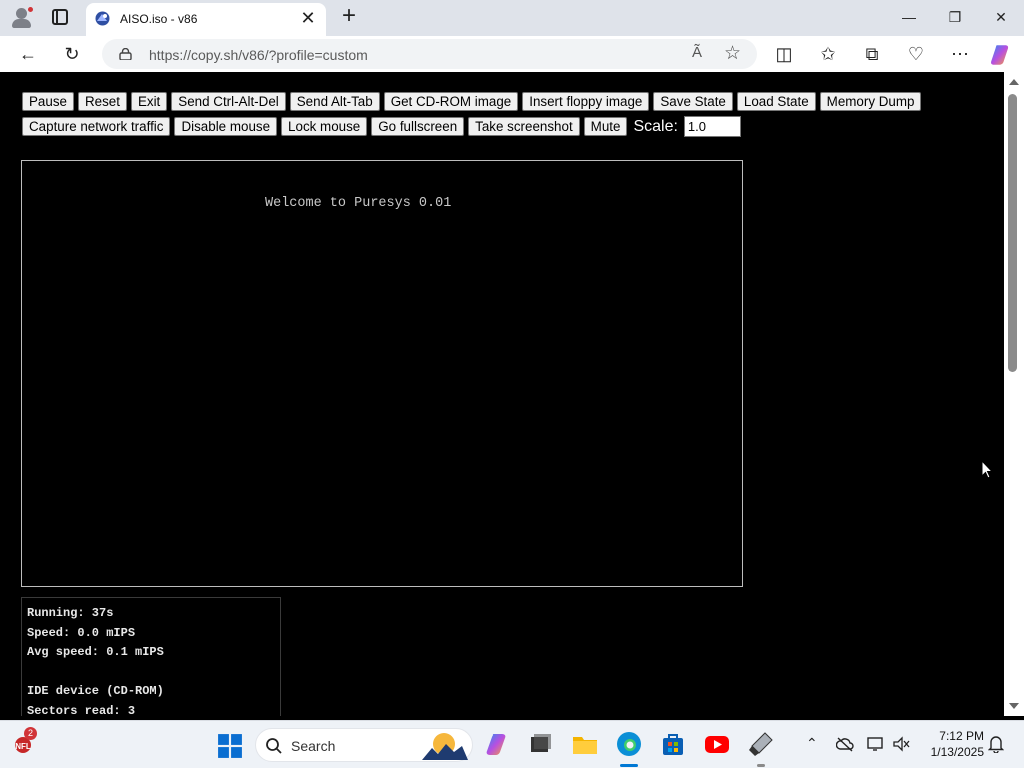 The image size is (1024, 768). What do you see at coordinates (828, 54) in the screenshot?
I see `favorites-icon: ✩` at bounding box center [828, 54].